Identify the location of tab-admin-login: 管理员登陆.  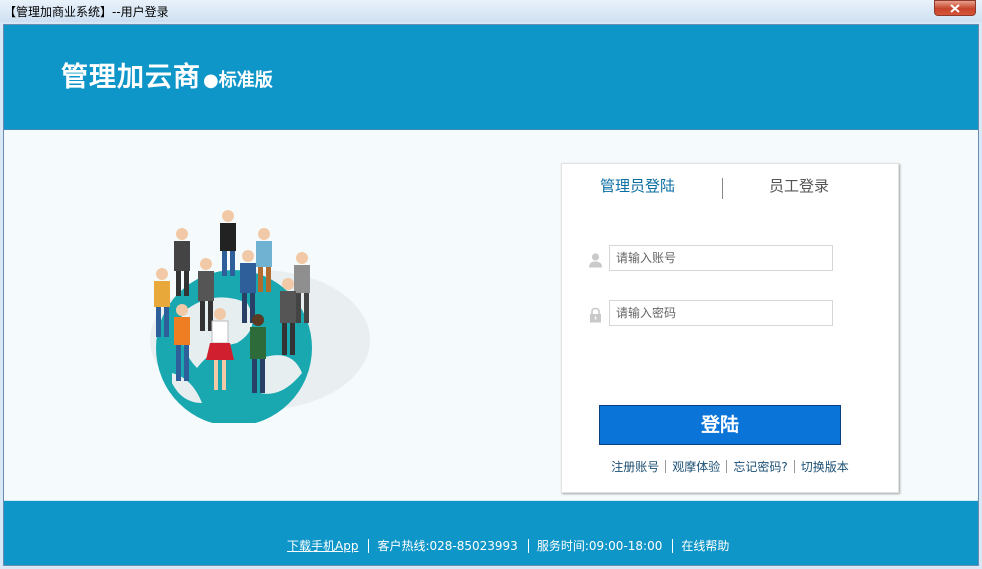
(637, 185).